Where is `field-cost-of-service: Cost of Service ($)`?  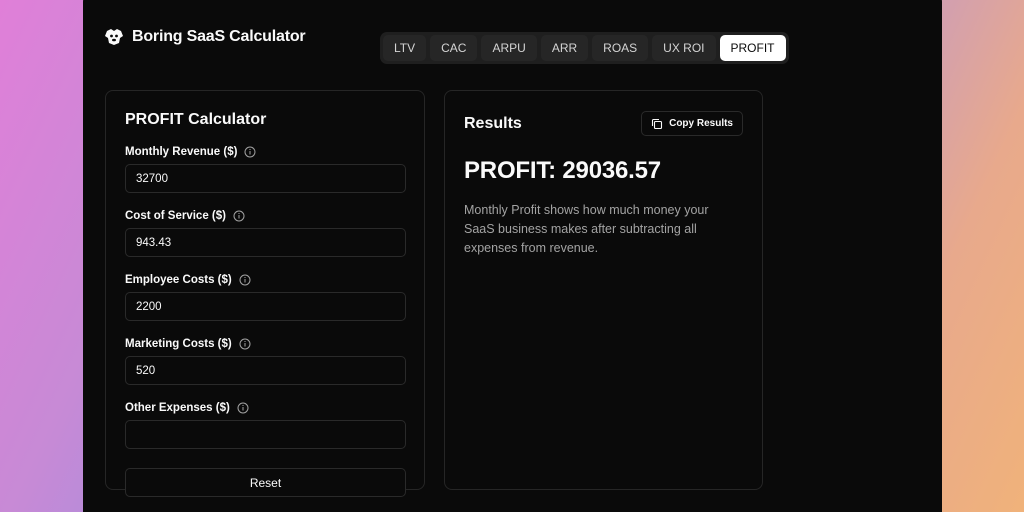 field-cost-of-service: Cost of Service ($) is located at coordinates (265, 233).